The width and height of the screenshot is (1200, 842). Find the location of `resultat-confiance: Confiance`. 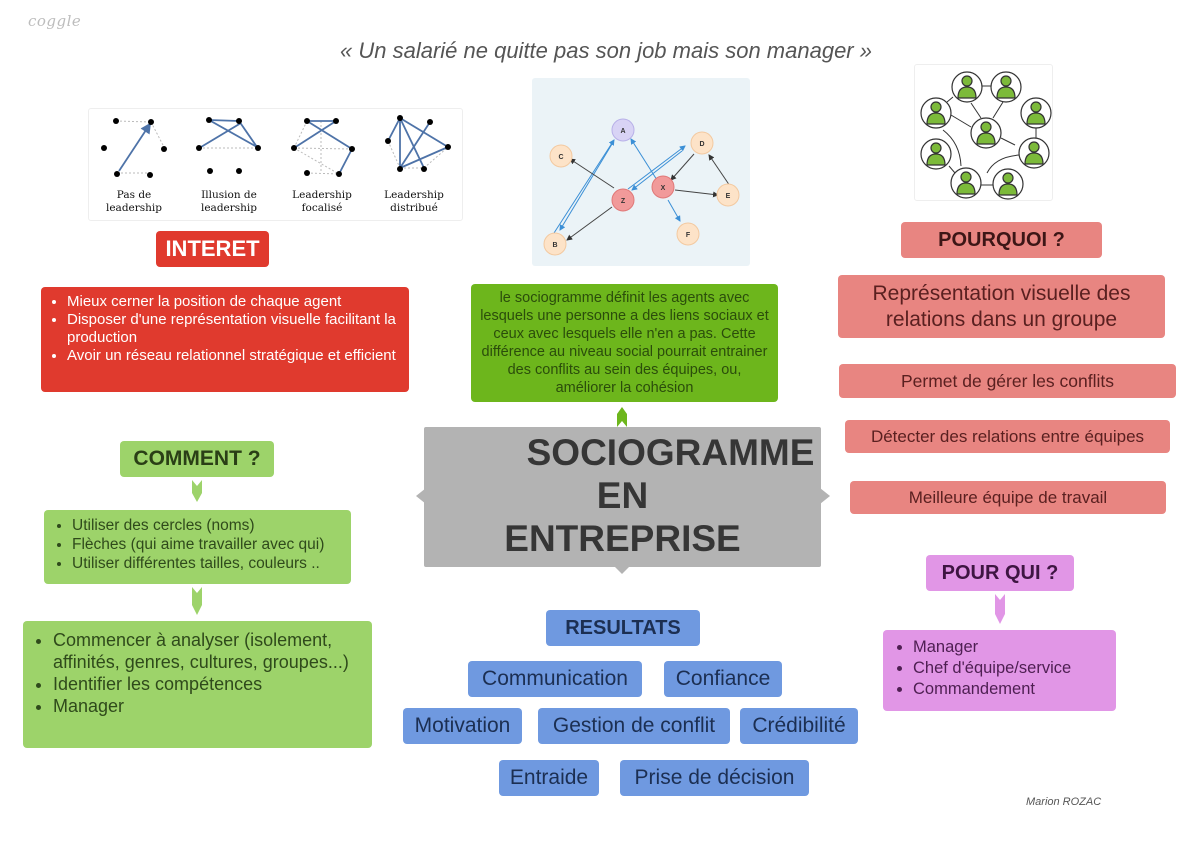

resultat-confiance: Confiance is located at coordinates (723, 679).